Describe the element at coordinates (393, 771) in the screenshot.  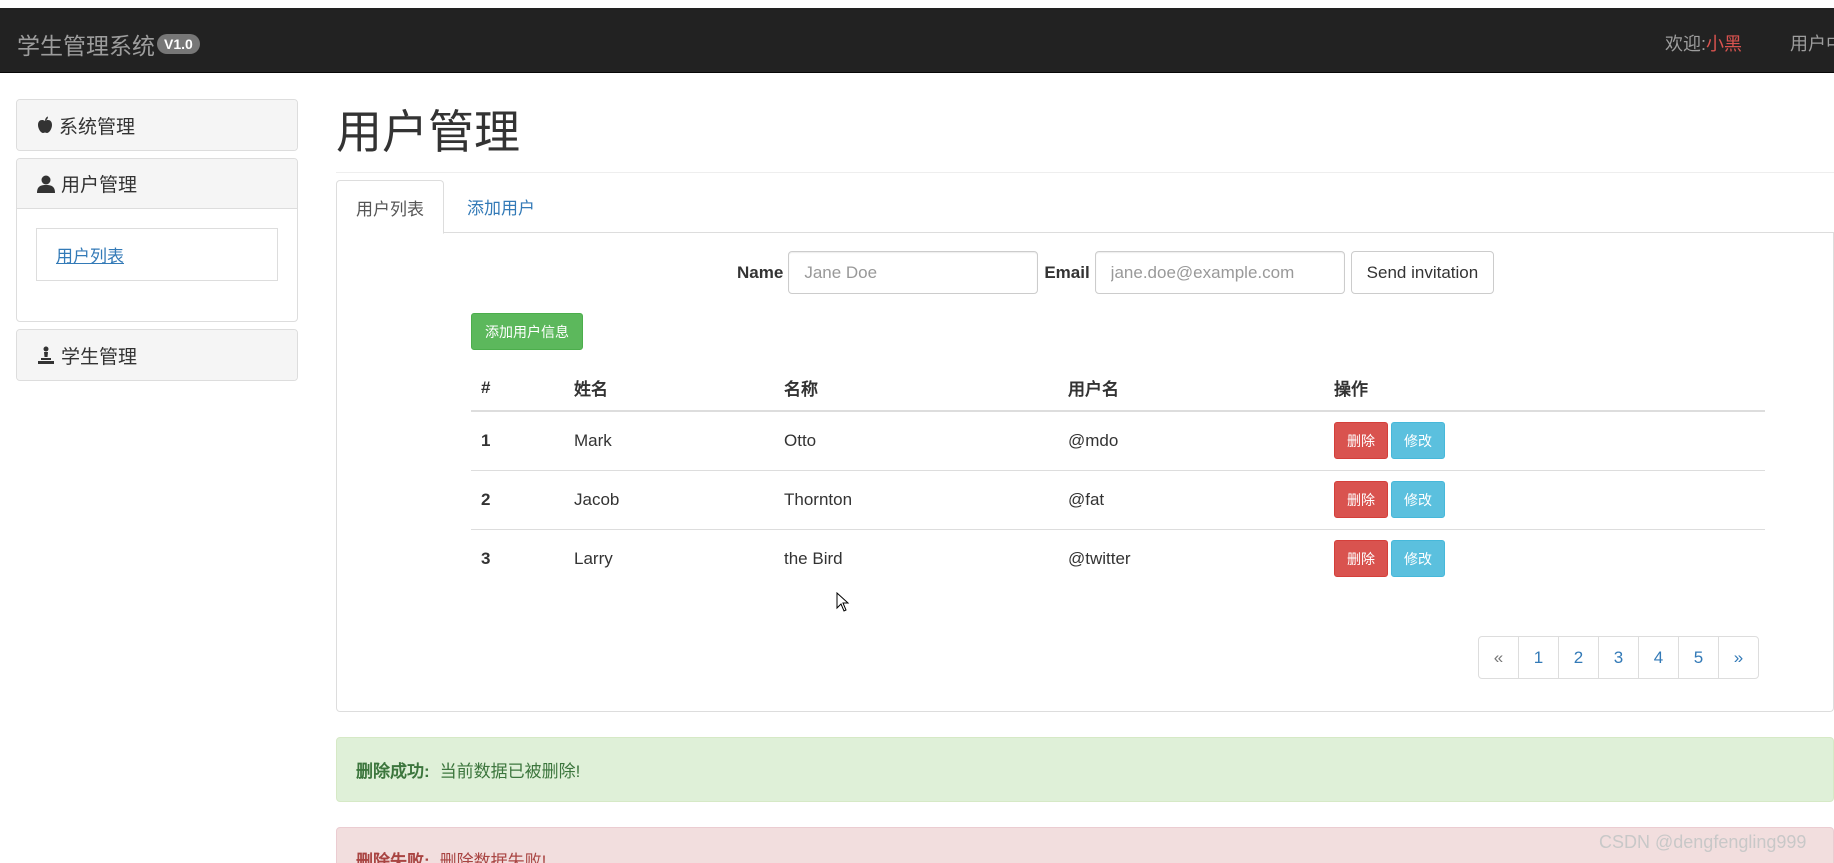
I see `alert-title: 删除成功:` at that location.